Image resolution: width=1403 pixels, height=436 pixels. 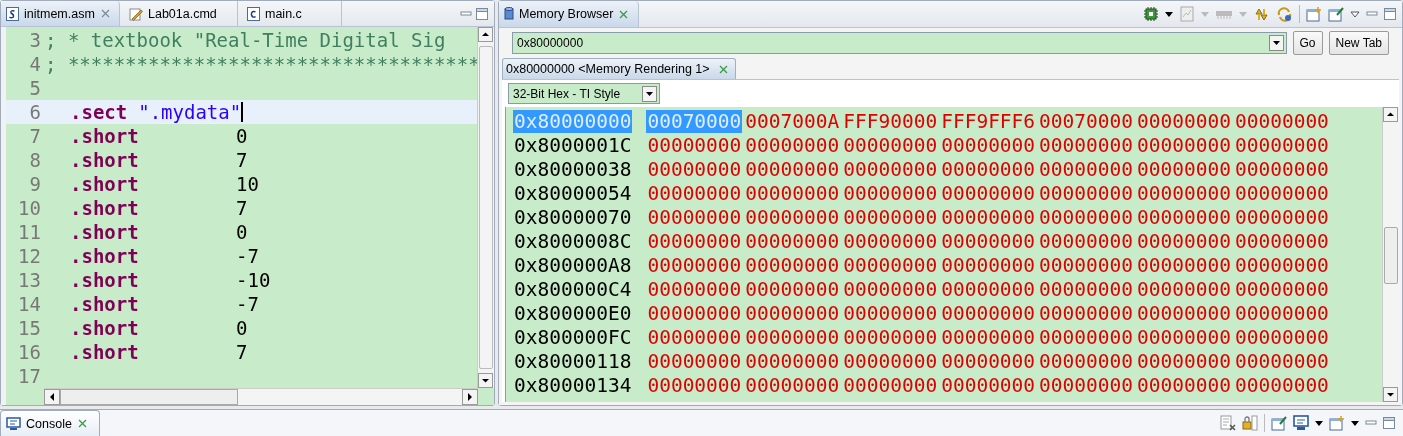 What do you see at coordinates (988, 121) in the screenshot?
I see `memory-value: FFF9FFF6` at bounding box center [988, 121].